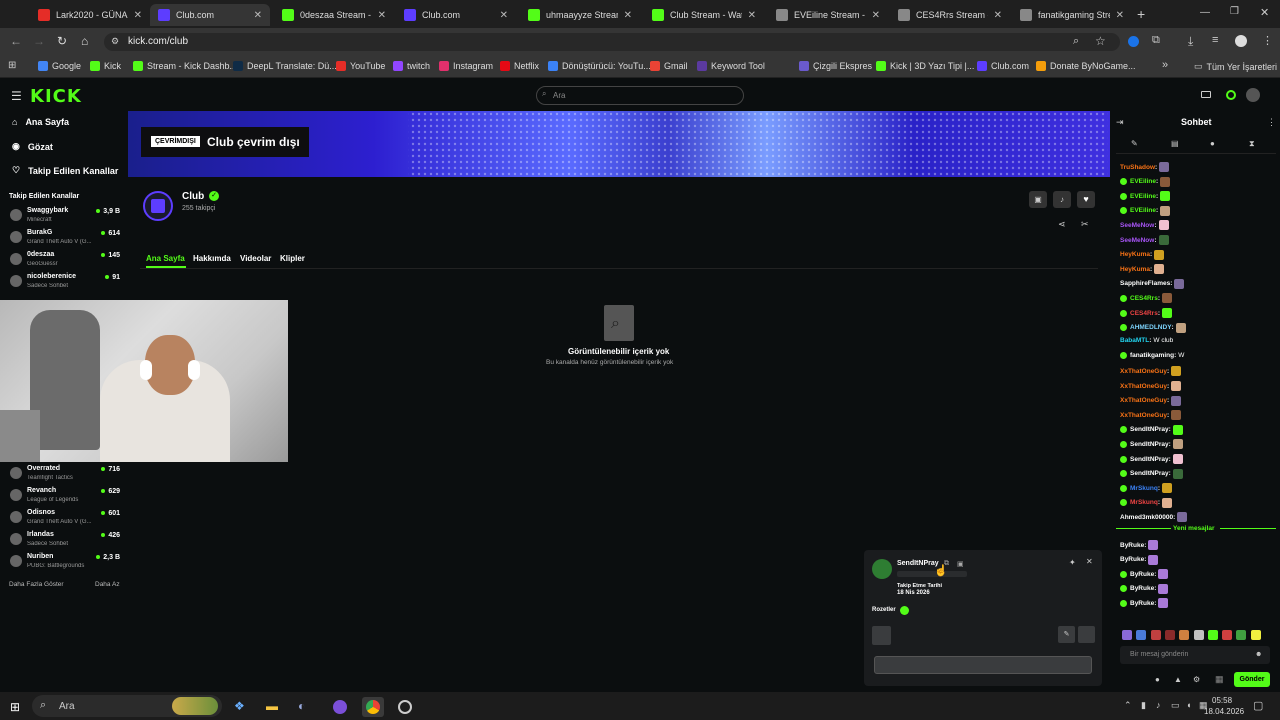 The image size is (1280, 720). Describe the element at coordinates (1157, 679) in the screenshot. I see `chat-settings-icon: ●` at that location.